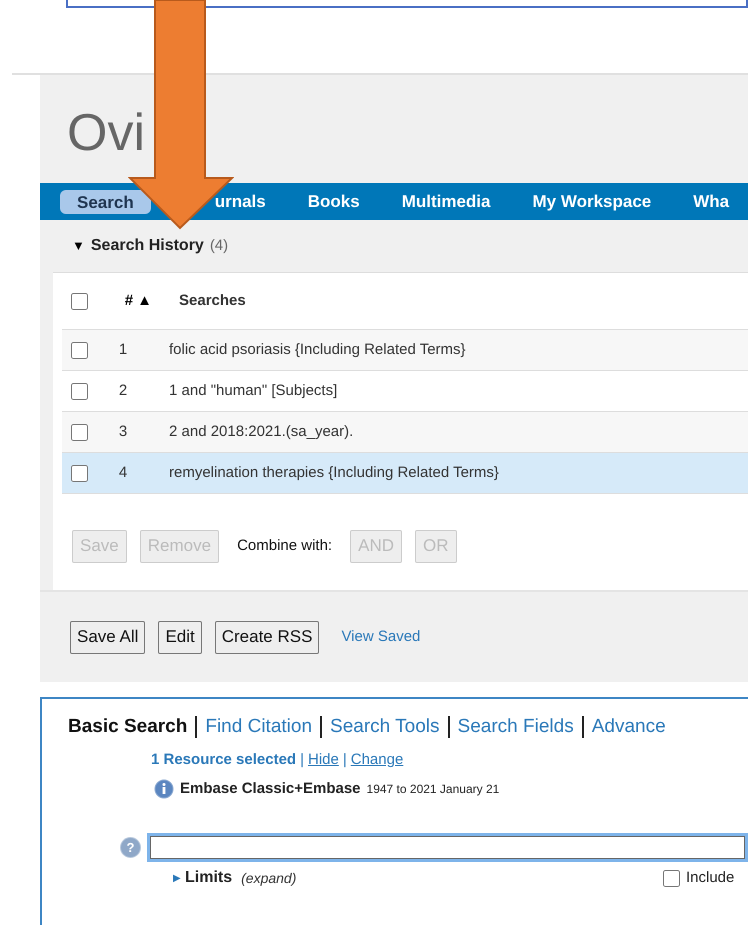 The height and width of the screenshot is (925, 748). What do you see at coordinates (129, 301) in the screenshot?
I see `column-header: #` at bounding box center [129, 301].